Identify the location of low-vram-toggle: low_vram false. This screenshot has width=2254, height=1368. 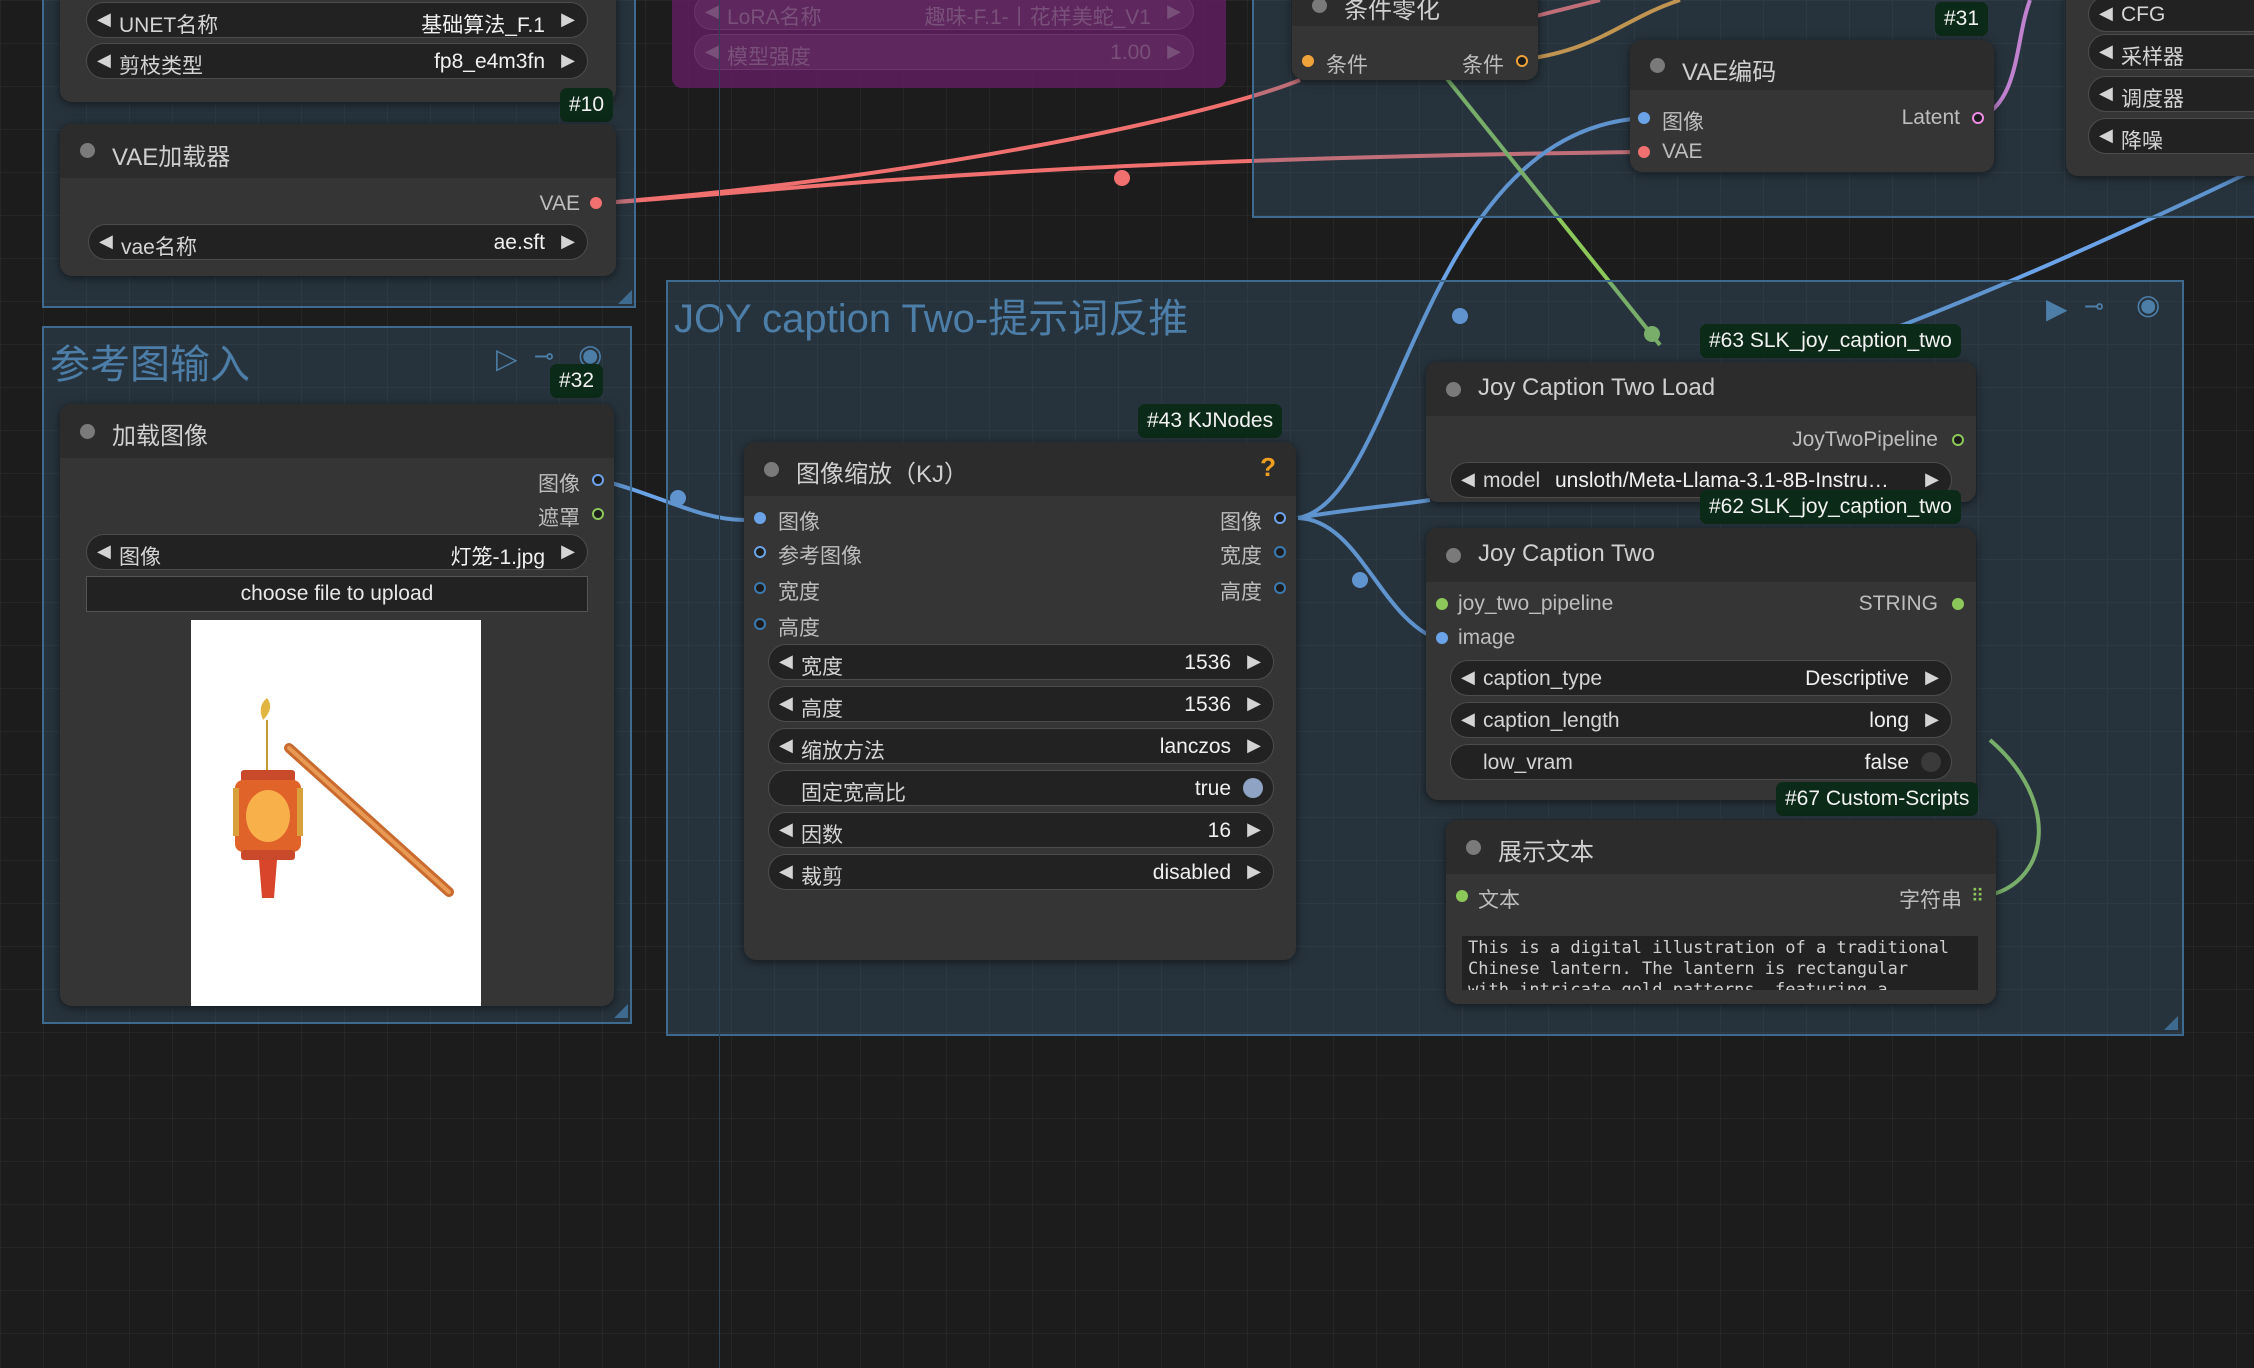
(1701, 762).